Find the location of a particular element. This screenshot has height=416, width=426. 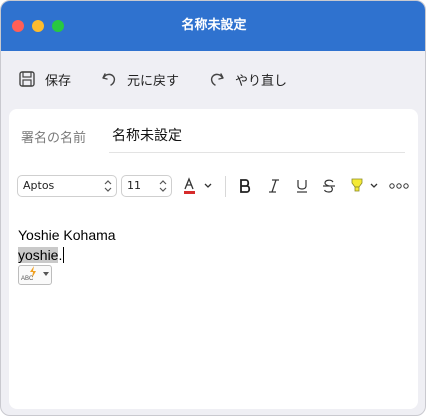

autocorrect-options-button: ABC is located at coordinates (35, 275).